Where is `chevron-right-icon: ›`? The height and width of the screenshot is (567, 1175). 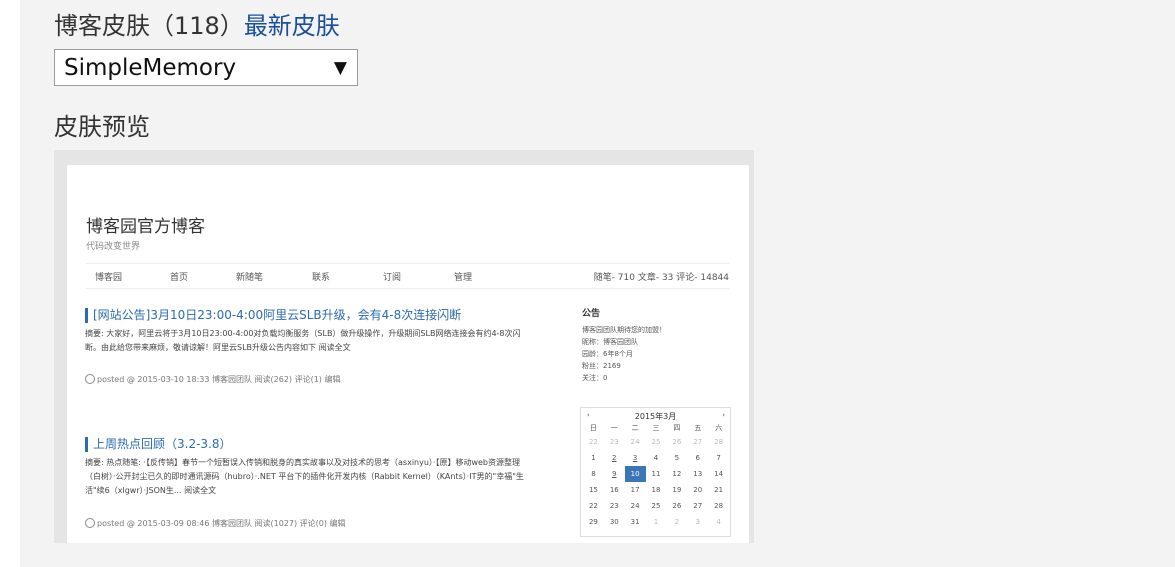
chevron-right-icon: › is located at coordinates (723, 415).